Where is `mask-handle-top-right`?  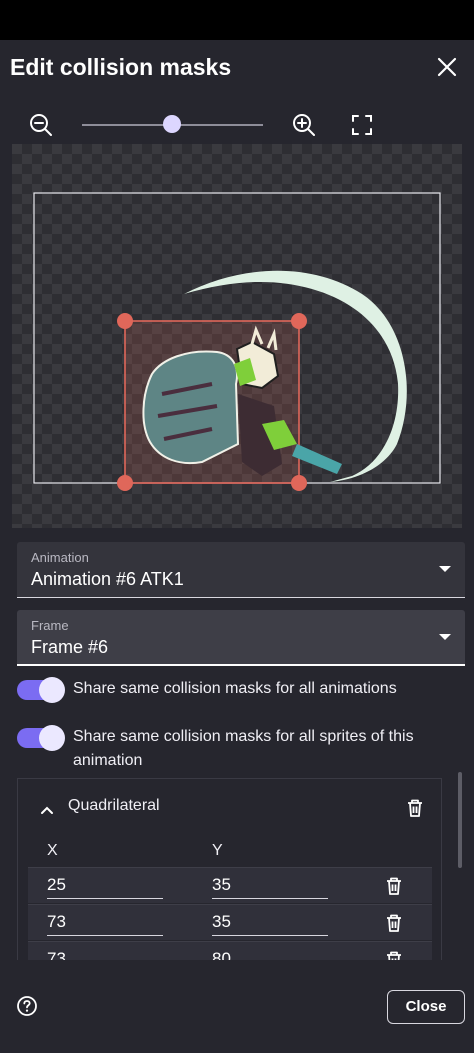
mask-handle-top-right is located at coordinates (299, 321).